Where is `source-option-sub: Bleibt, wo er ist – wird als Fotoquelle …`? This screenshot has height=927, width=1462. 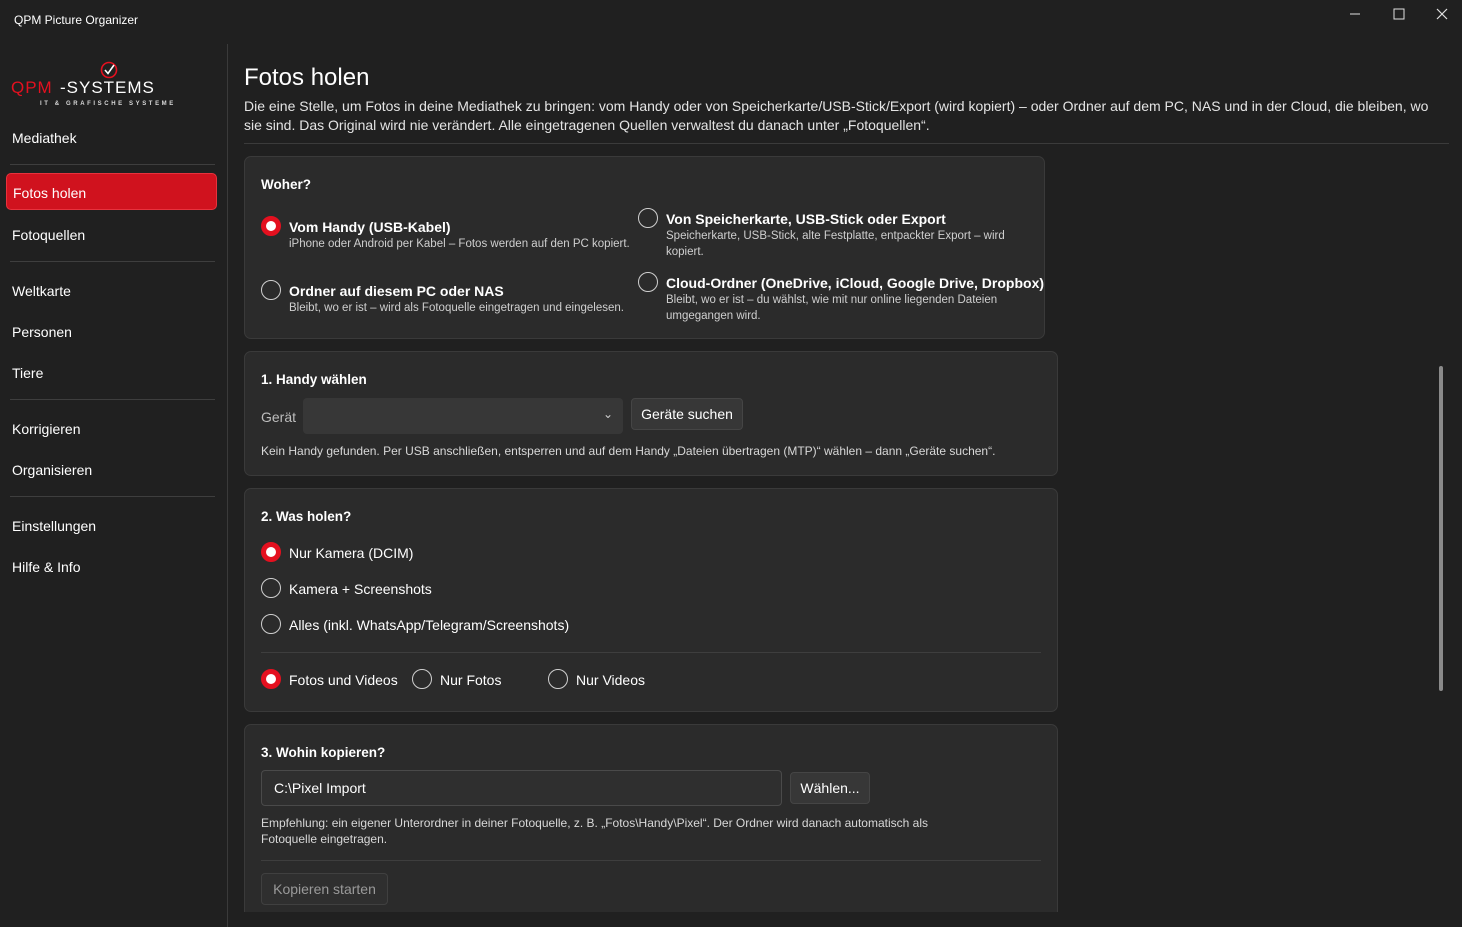 source-option-sub: Bleibt, wo er ist – wird als Fotoquelle … is located at coordinates (456, 308).